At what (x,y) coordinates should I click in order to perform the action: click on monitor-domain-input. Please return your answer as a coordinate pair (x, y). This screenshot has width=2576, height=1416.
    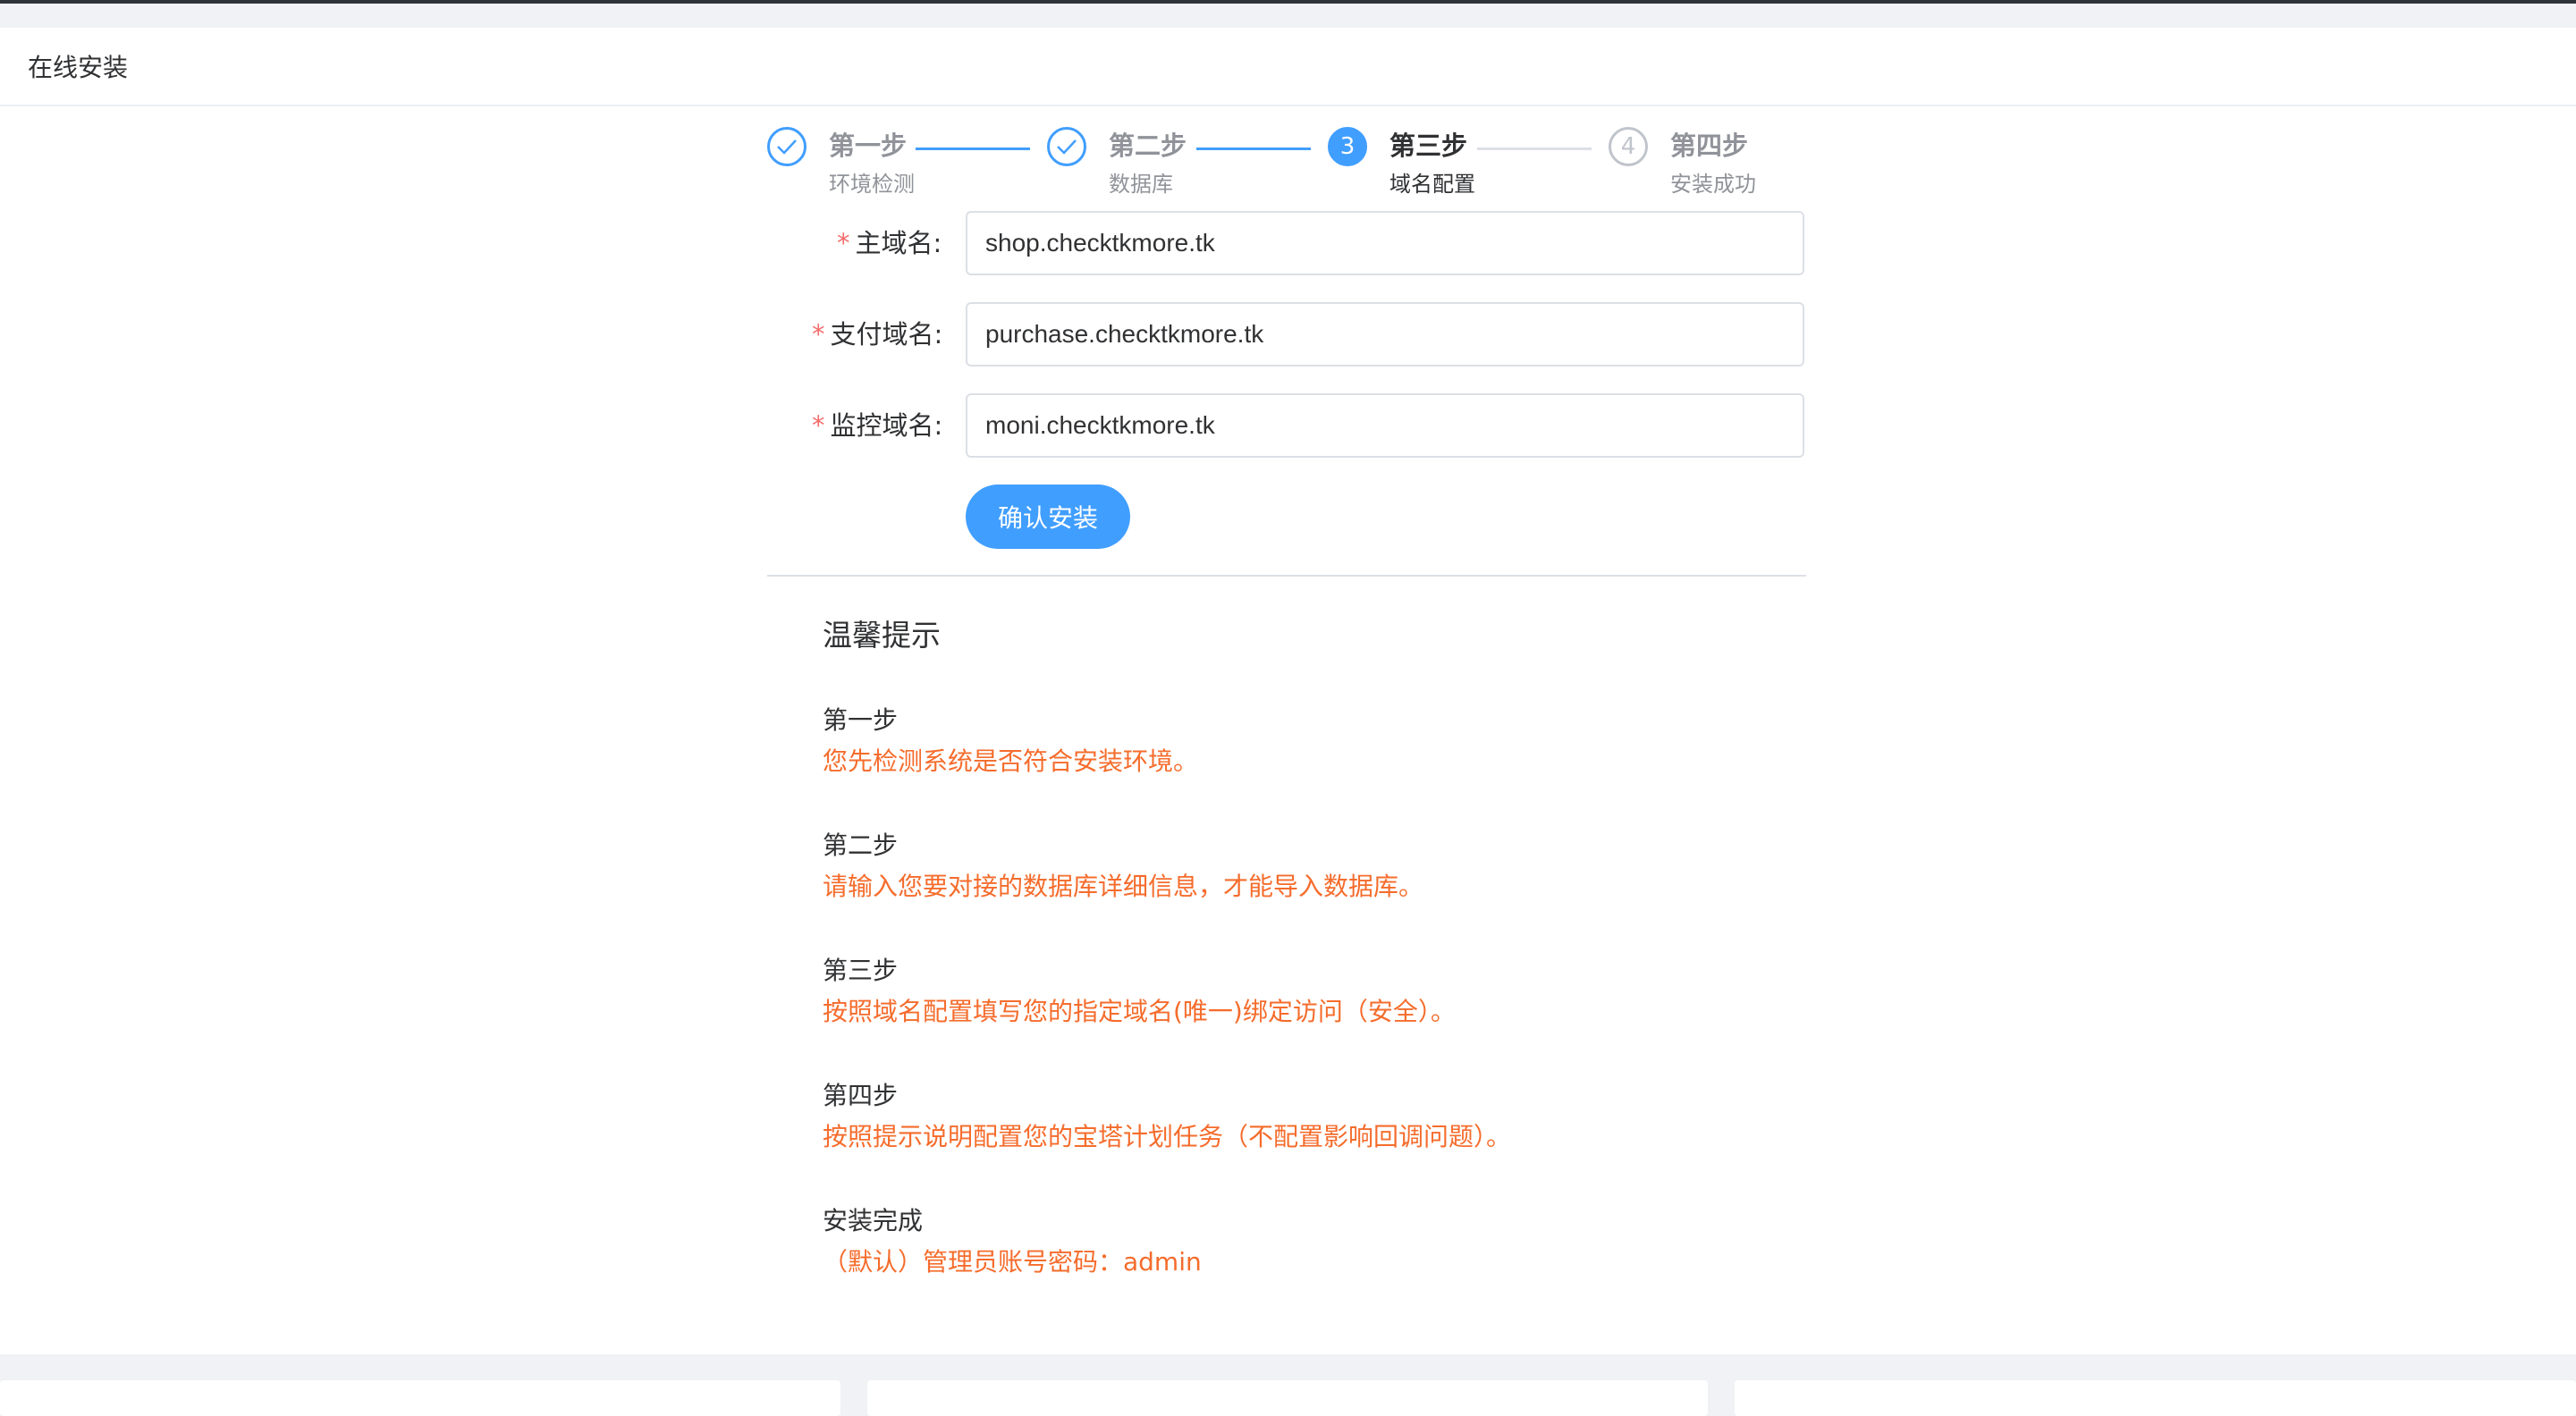
    Looking at the image, I should click on (1385, 425).